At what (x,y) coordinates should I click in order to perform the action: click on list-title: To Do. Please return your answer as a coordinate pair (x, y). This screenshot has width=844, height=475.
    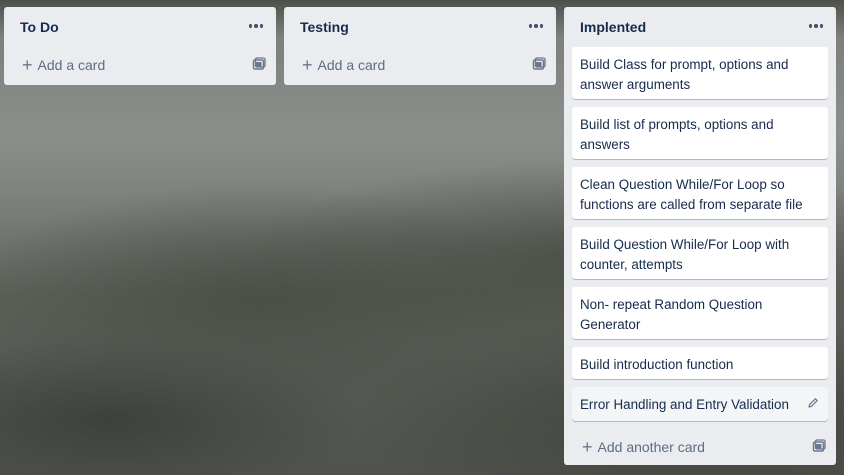
    Looking at the image, I should click on (140, 27).